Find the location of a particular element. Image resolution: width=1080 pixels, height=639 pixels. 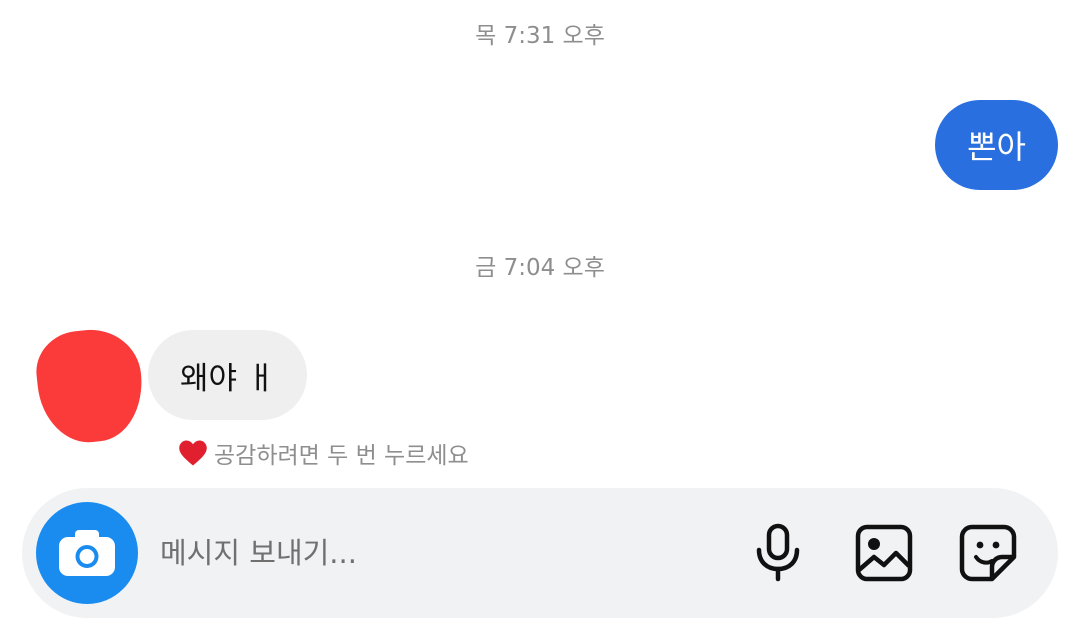

timestamp: 목 7:31 오후 is located at coordinates (540, 36).